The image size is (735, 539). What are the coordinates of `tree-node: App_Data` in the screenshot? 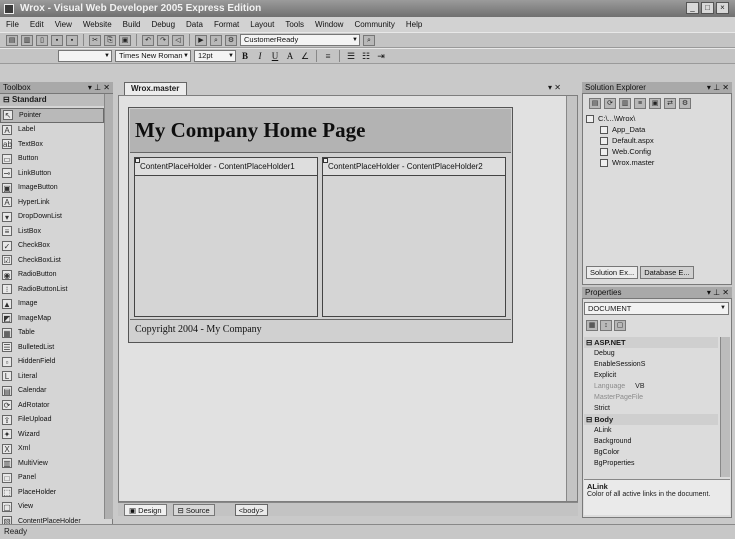 It's located at (656, 129).